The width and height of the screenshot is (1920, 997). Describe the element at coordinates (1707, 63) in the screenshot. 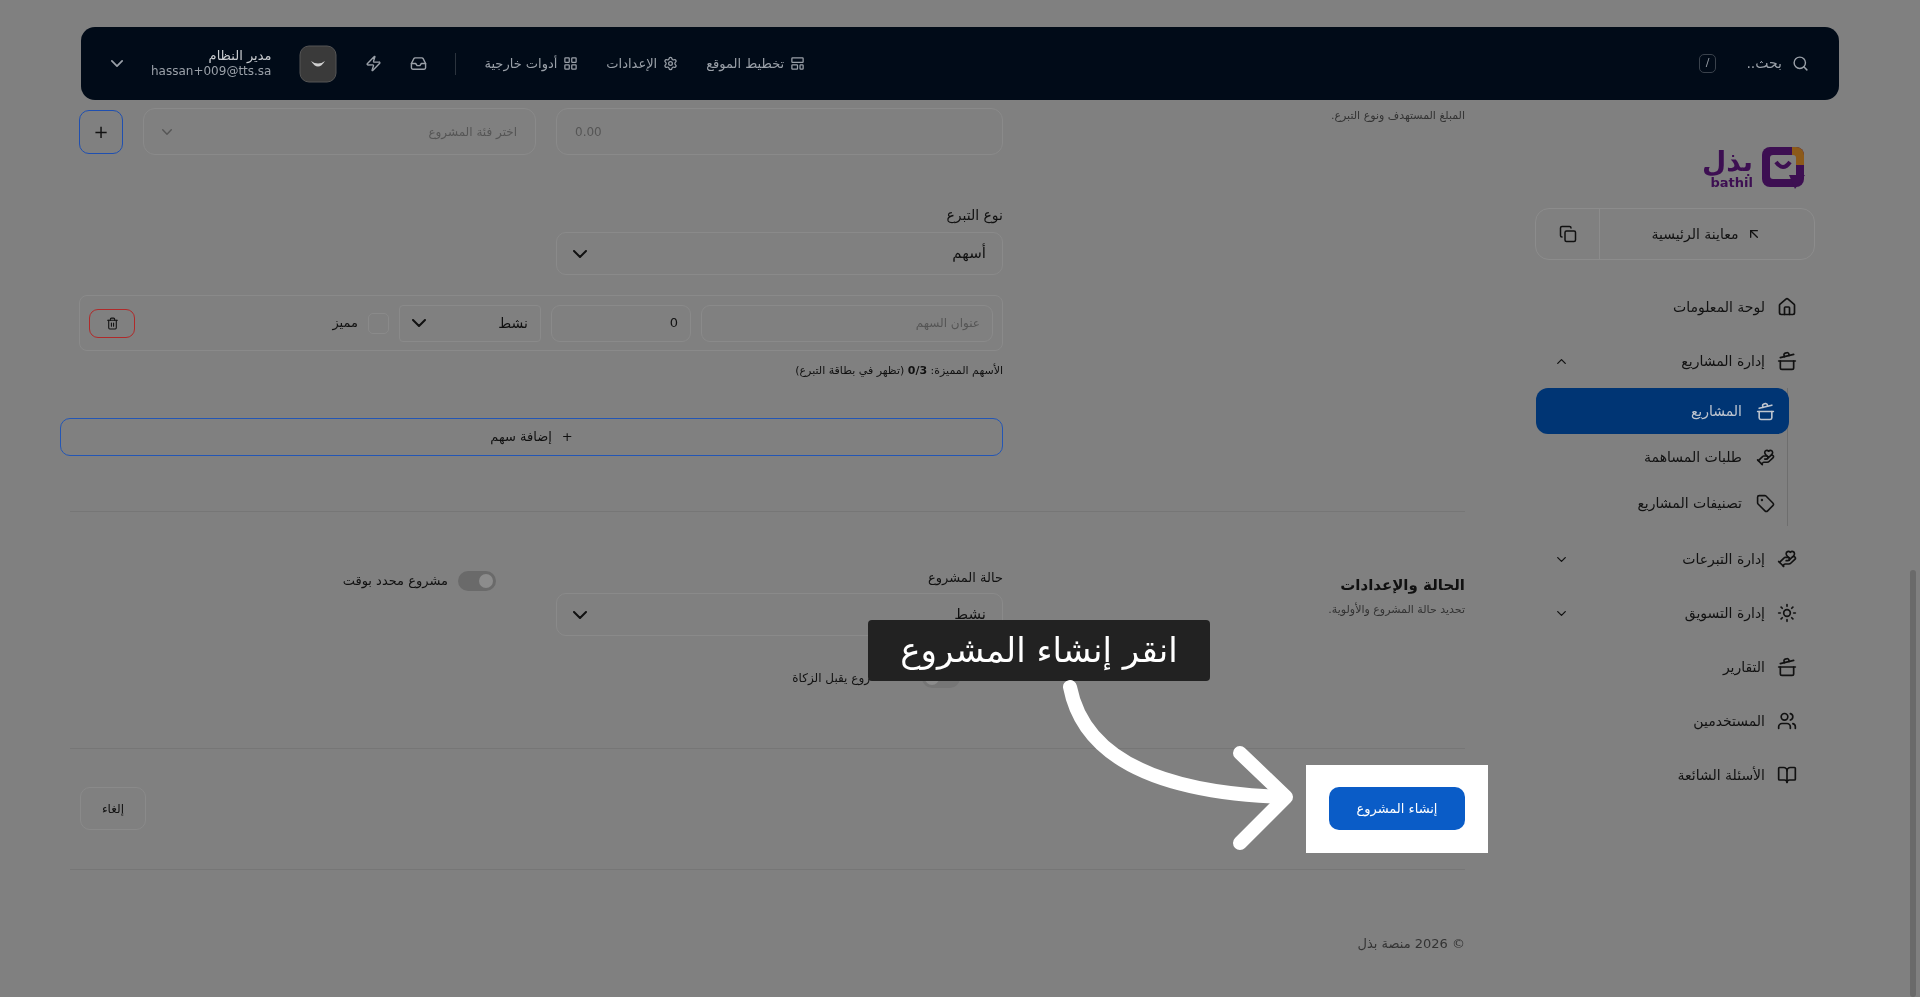

I see `shortcut-key: /` at that location.